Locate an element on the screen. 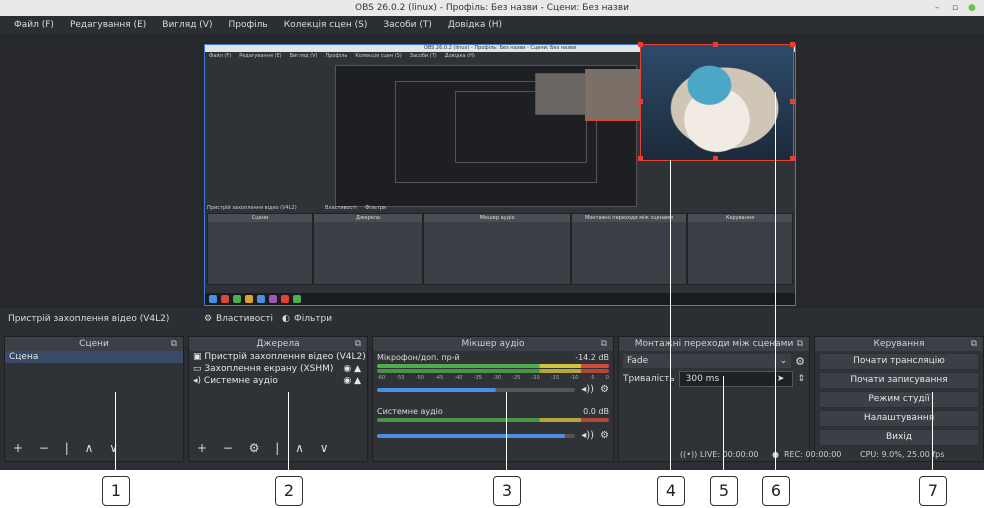 Image resolution: width=984 pixels, height=508 pixels. transitions-title: Монтажні переходи між сценами is located at coordinates (714, 344).